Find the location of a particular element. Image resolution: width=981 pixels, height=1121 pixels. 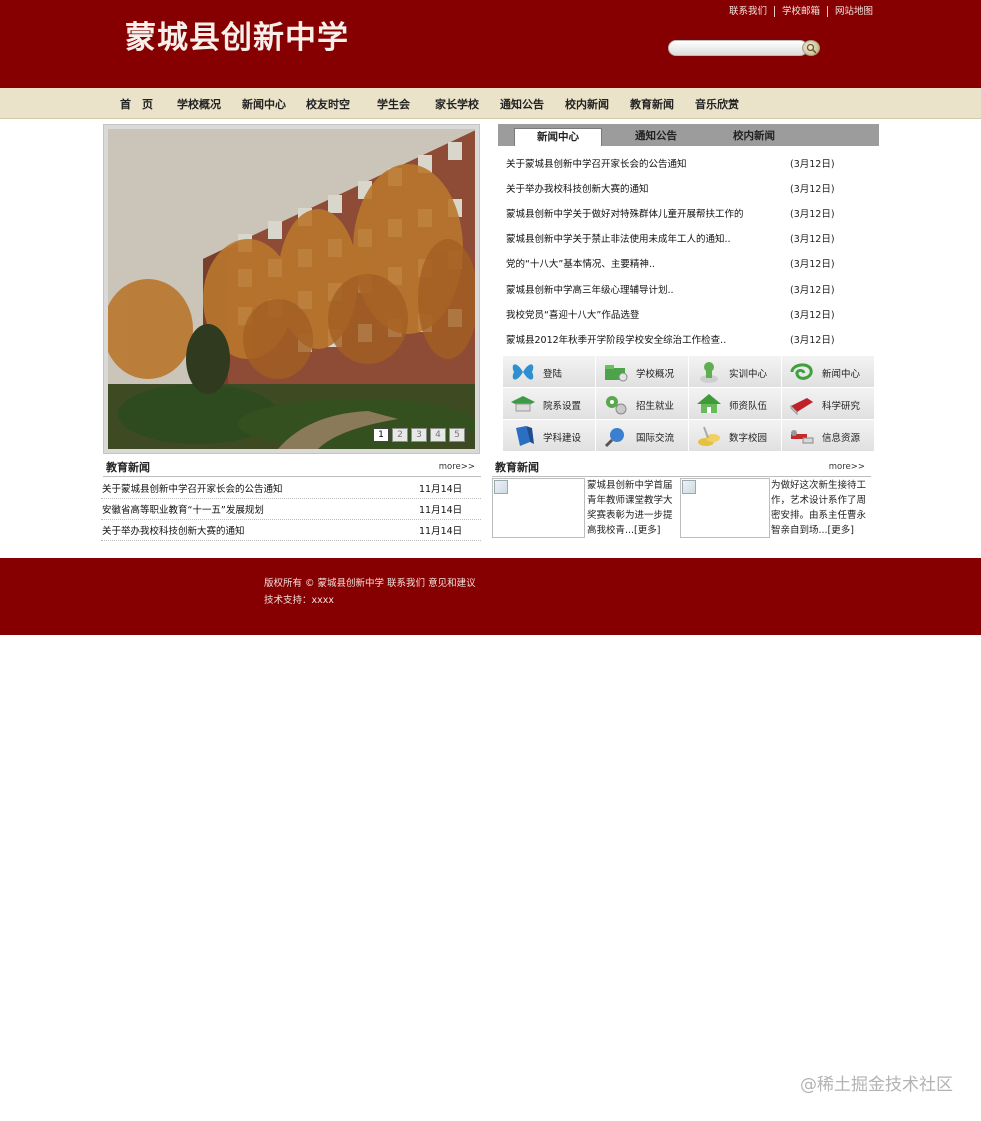

news-title: 党的“十八大”基本情况、主要精神.. is located at coordinates (648, 263).